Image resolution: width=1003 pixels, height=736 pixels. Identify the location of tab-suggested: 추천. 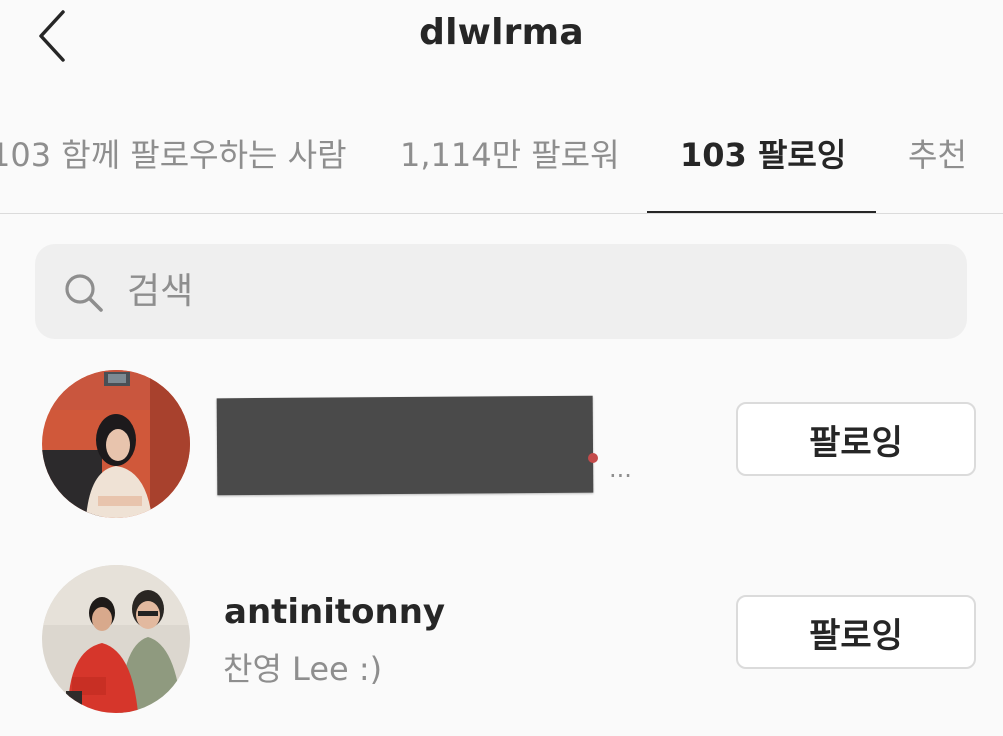
(937, 155).